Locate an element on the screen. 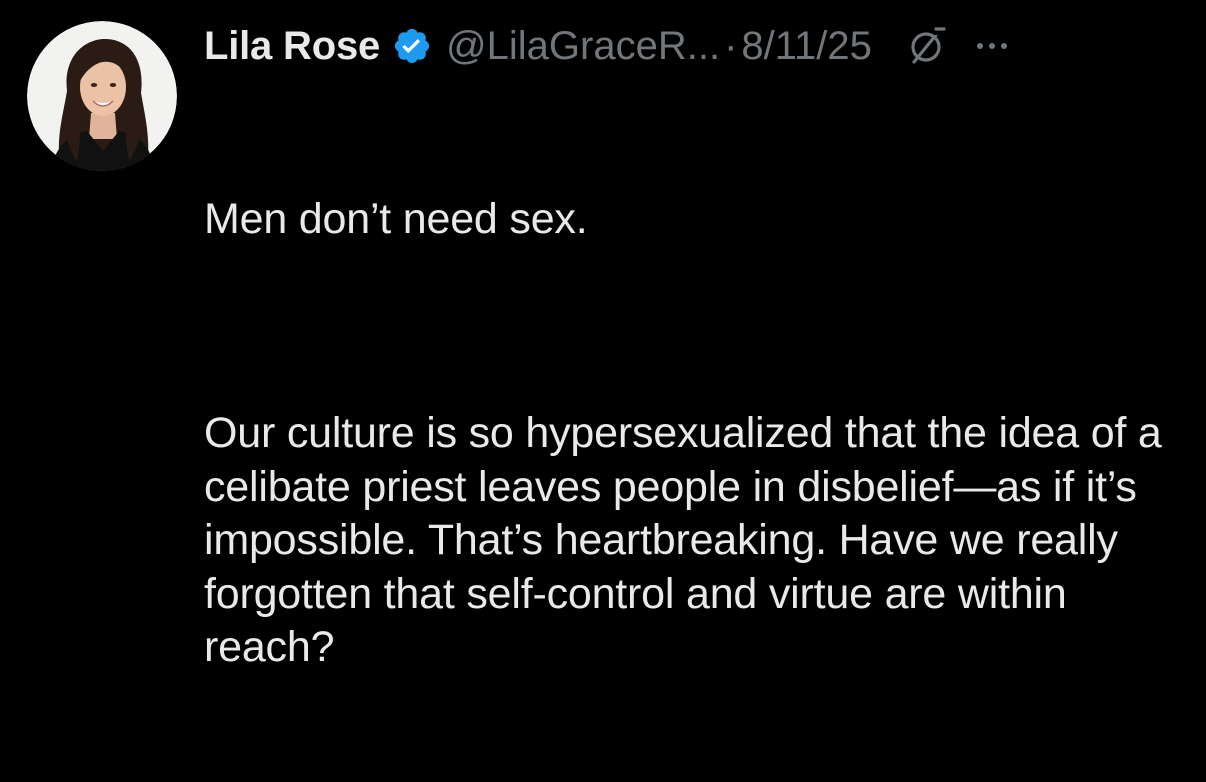 Image resolution: width=1206 pixels, height=782 pixels. avatar is located at coordinates (102, 96).